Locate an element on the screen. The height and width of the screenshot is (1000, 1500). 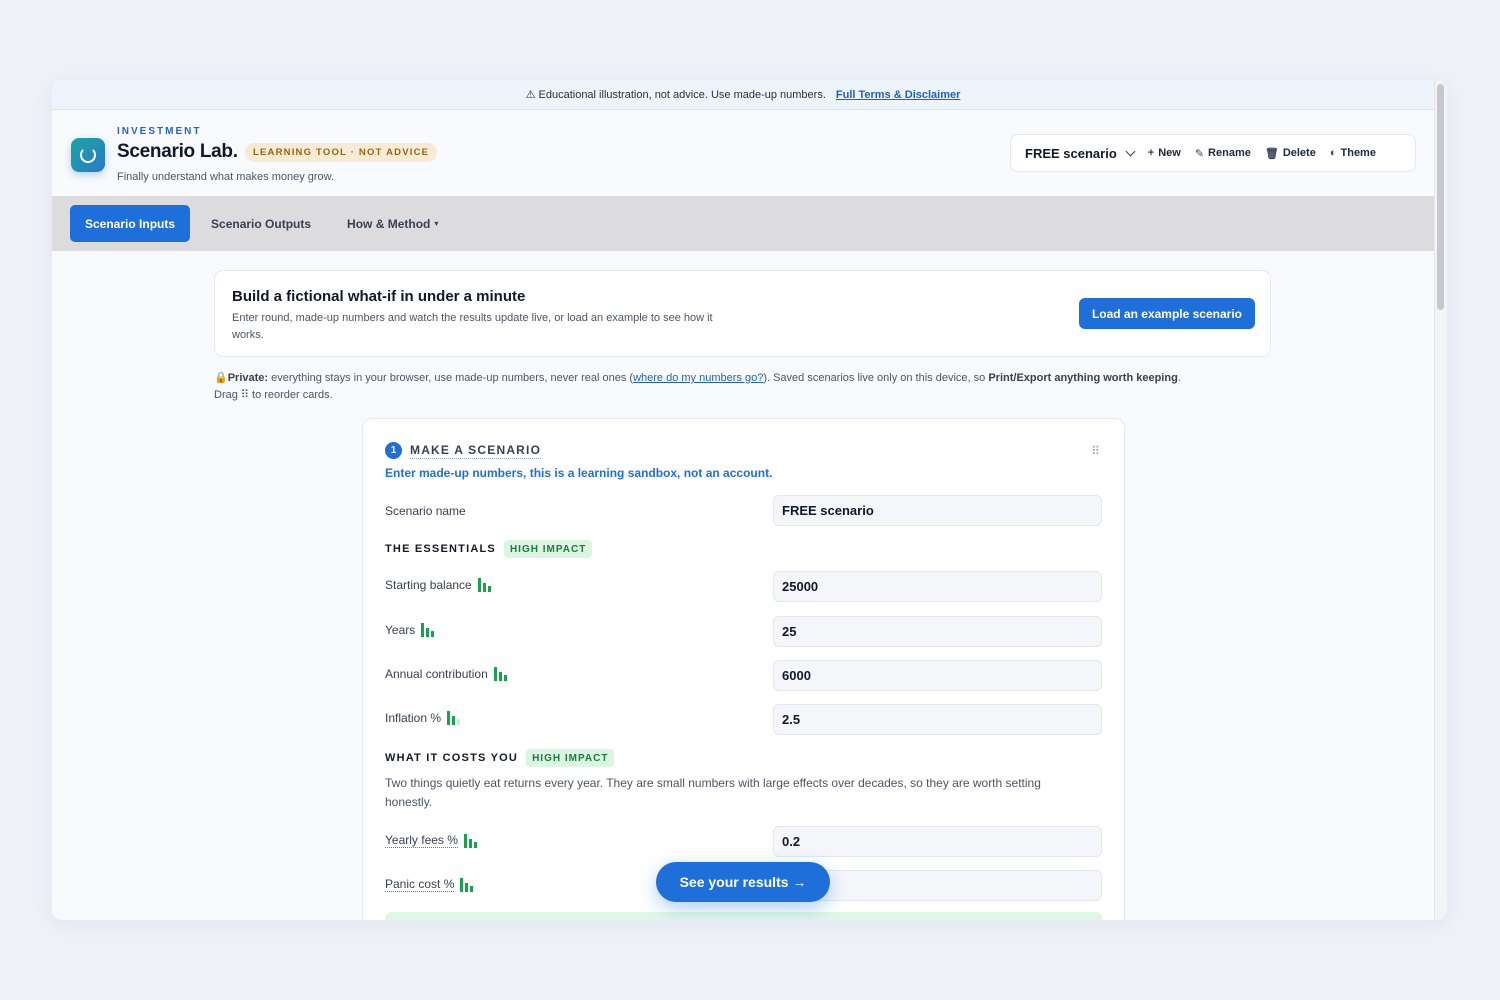
delete-label: Delete is located at coordinates (1299, 153).